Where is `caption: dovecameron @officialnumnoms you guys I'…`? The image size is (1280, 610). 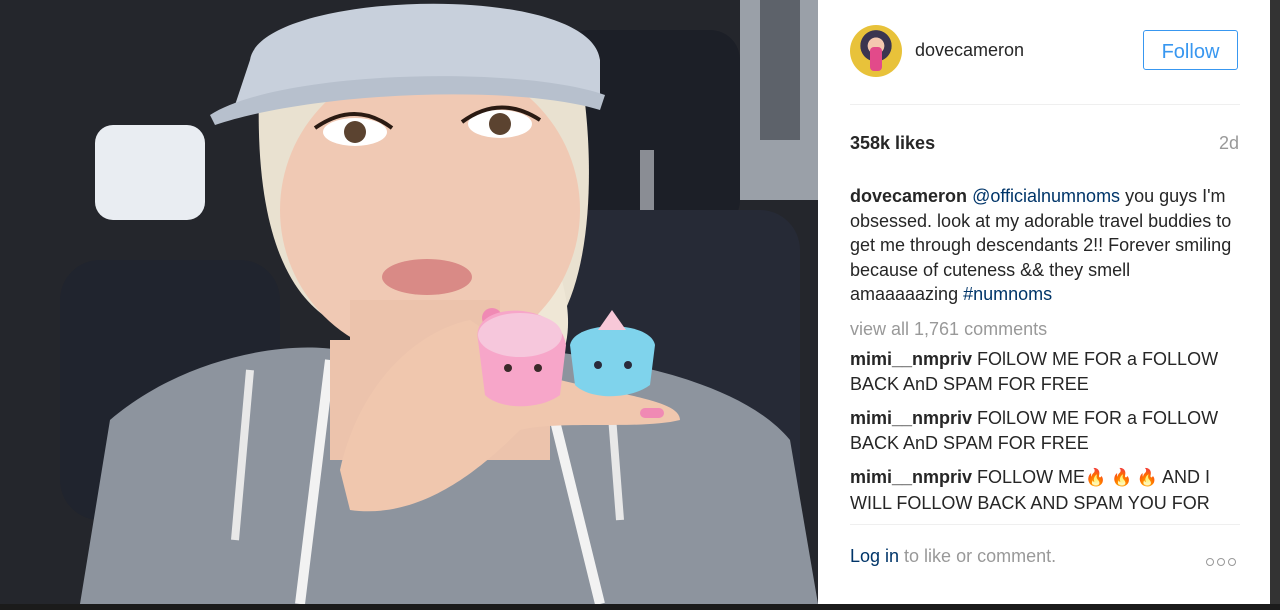
caption: dovecameron @officialnumnoms you guys I'… is located at coordinates (1046, 245).